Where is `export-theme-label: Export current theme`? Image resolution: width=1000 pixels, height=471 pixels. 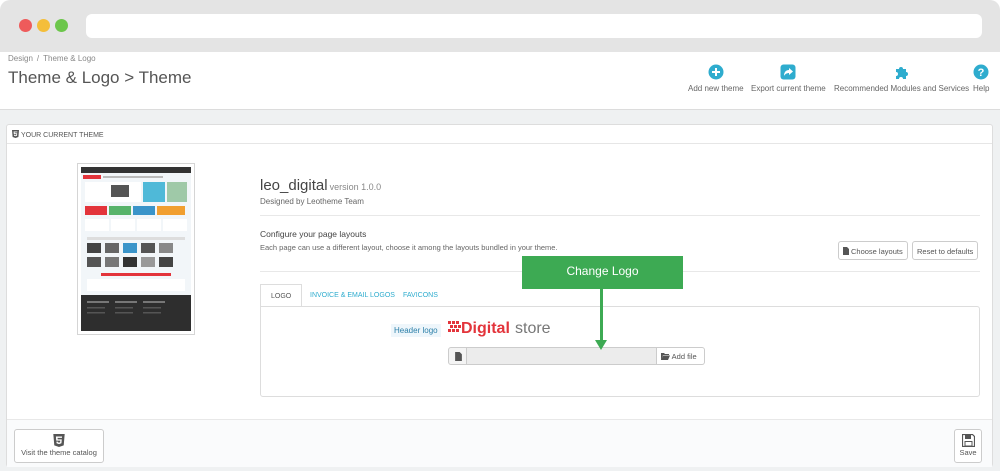 export-theme-label: Export current theme is located at coordinates (788, 88).